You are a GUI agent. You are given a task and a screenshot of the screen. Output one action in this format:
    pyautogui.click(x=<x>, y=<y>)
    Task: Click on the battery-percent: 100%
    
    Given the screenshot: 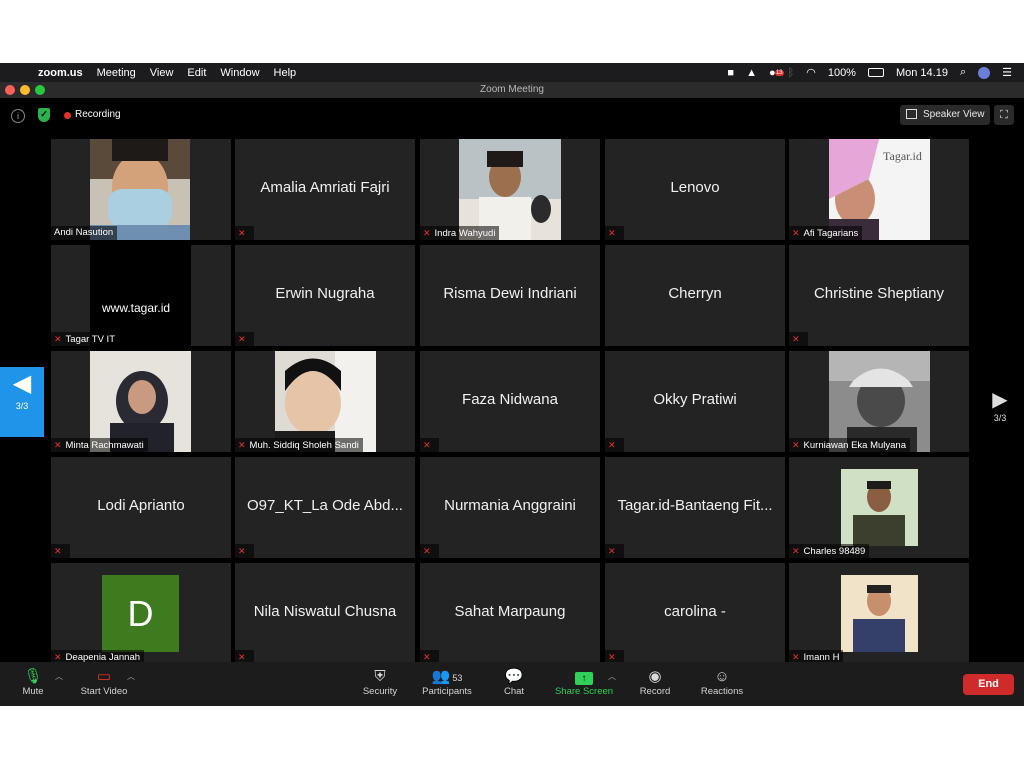 What is the action you would take?
    pyautogui.click(x=841, y=72)
    